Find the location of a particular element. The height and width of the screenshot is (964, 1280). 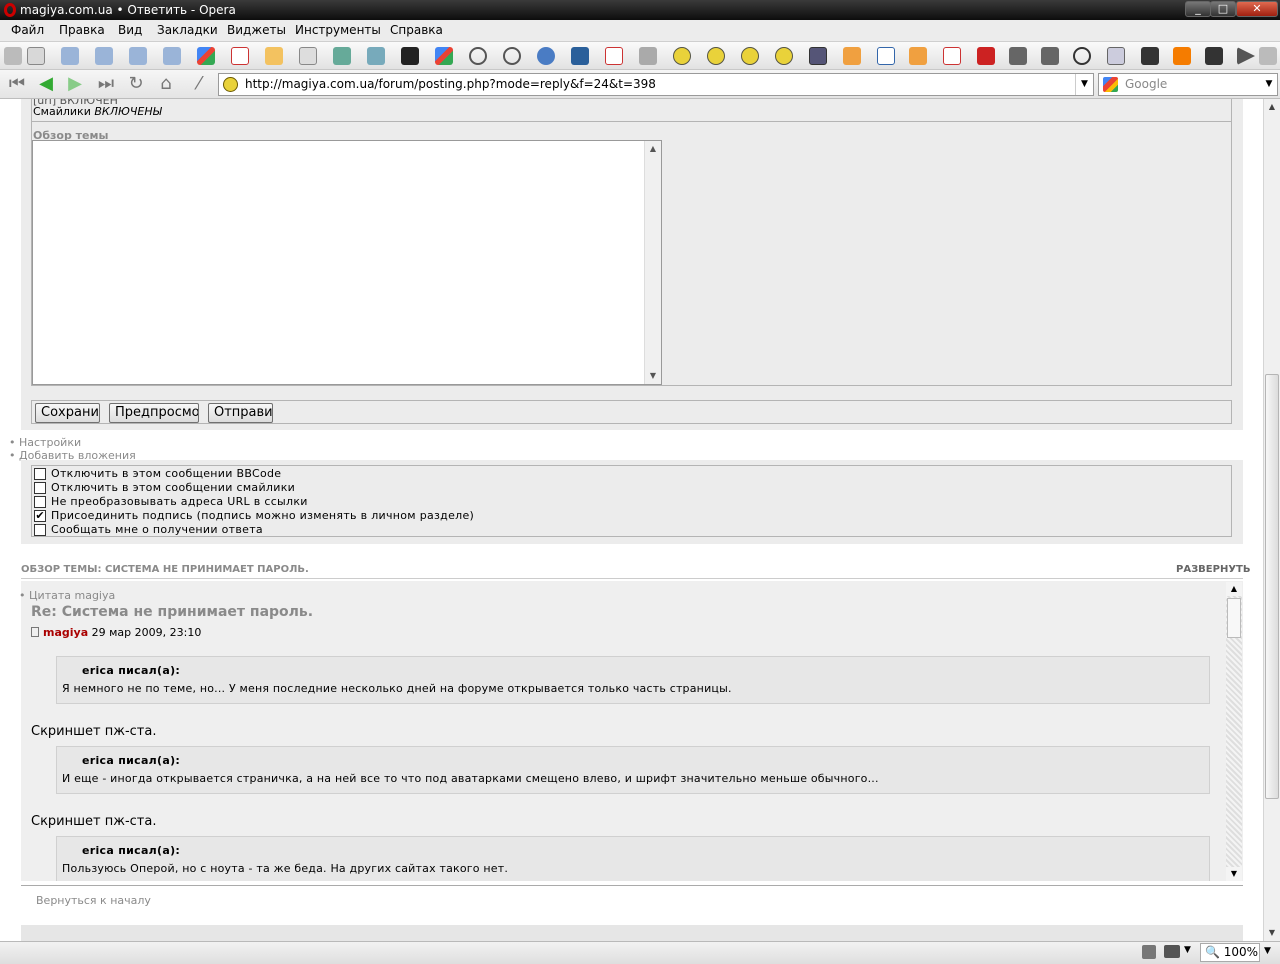

minimize-button: _ is located at coordinates (1198, 9).